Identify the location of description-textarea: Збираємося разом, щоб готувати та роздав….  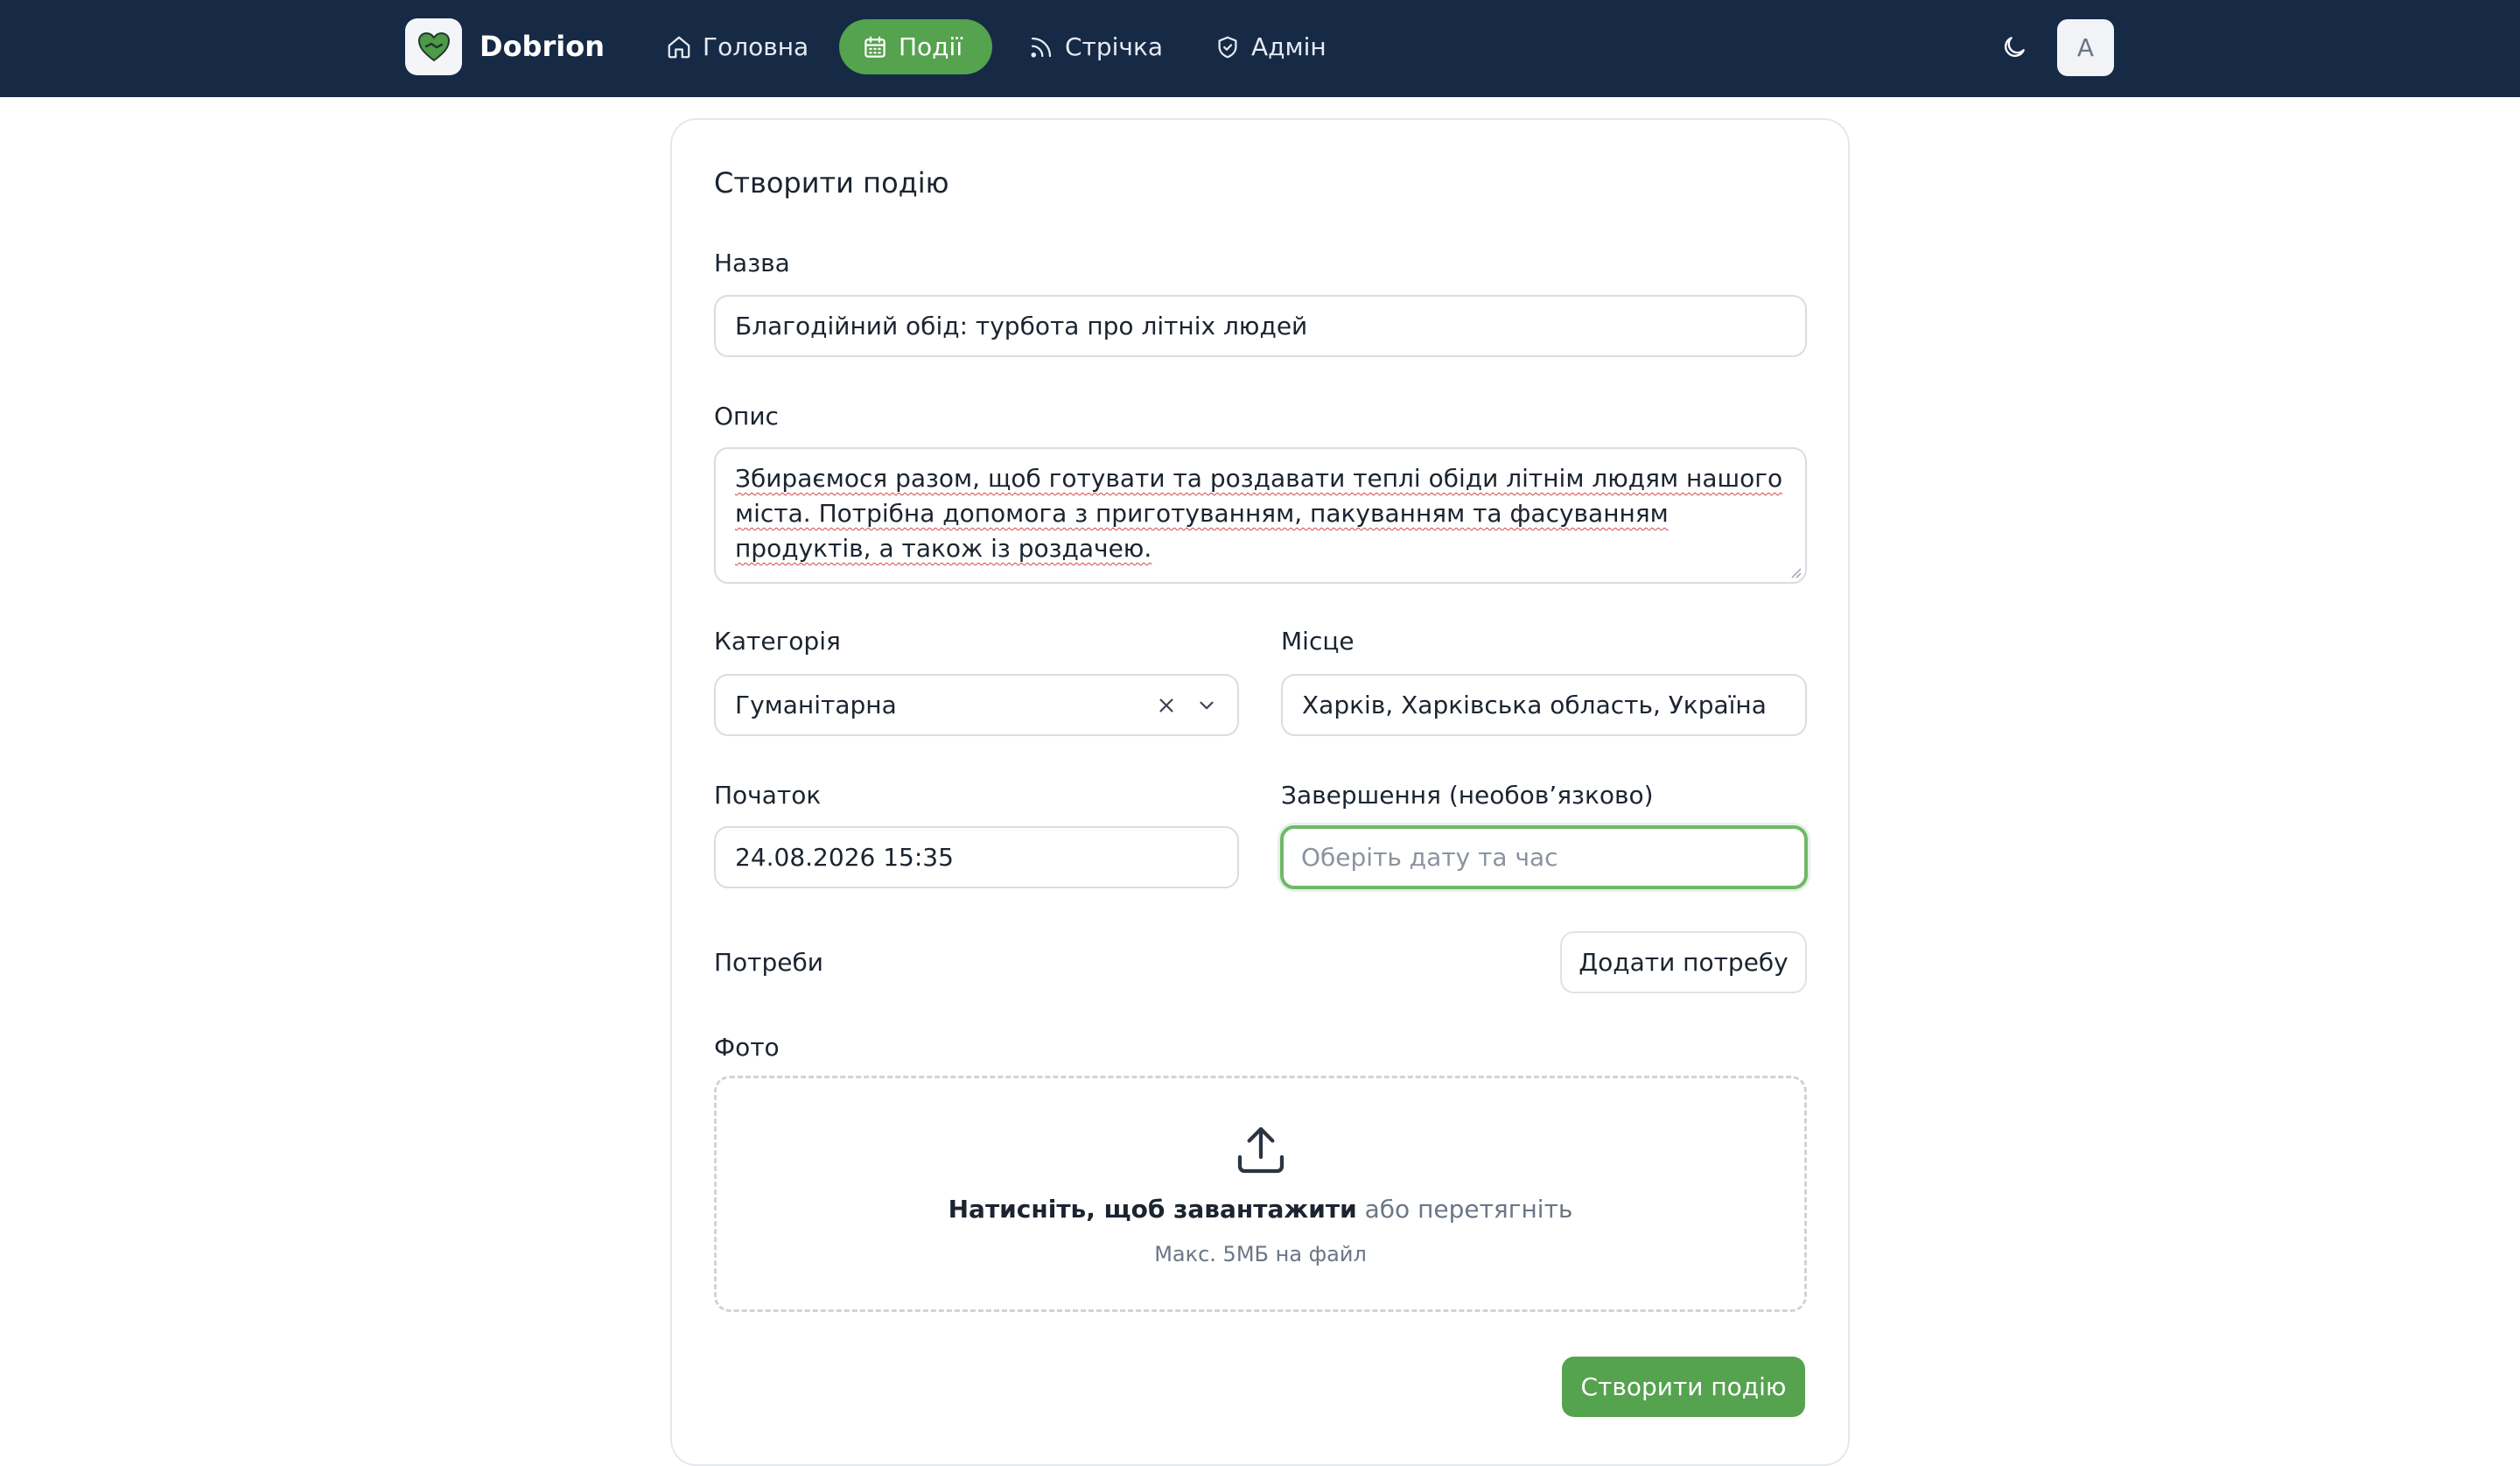
(1260, 515).